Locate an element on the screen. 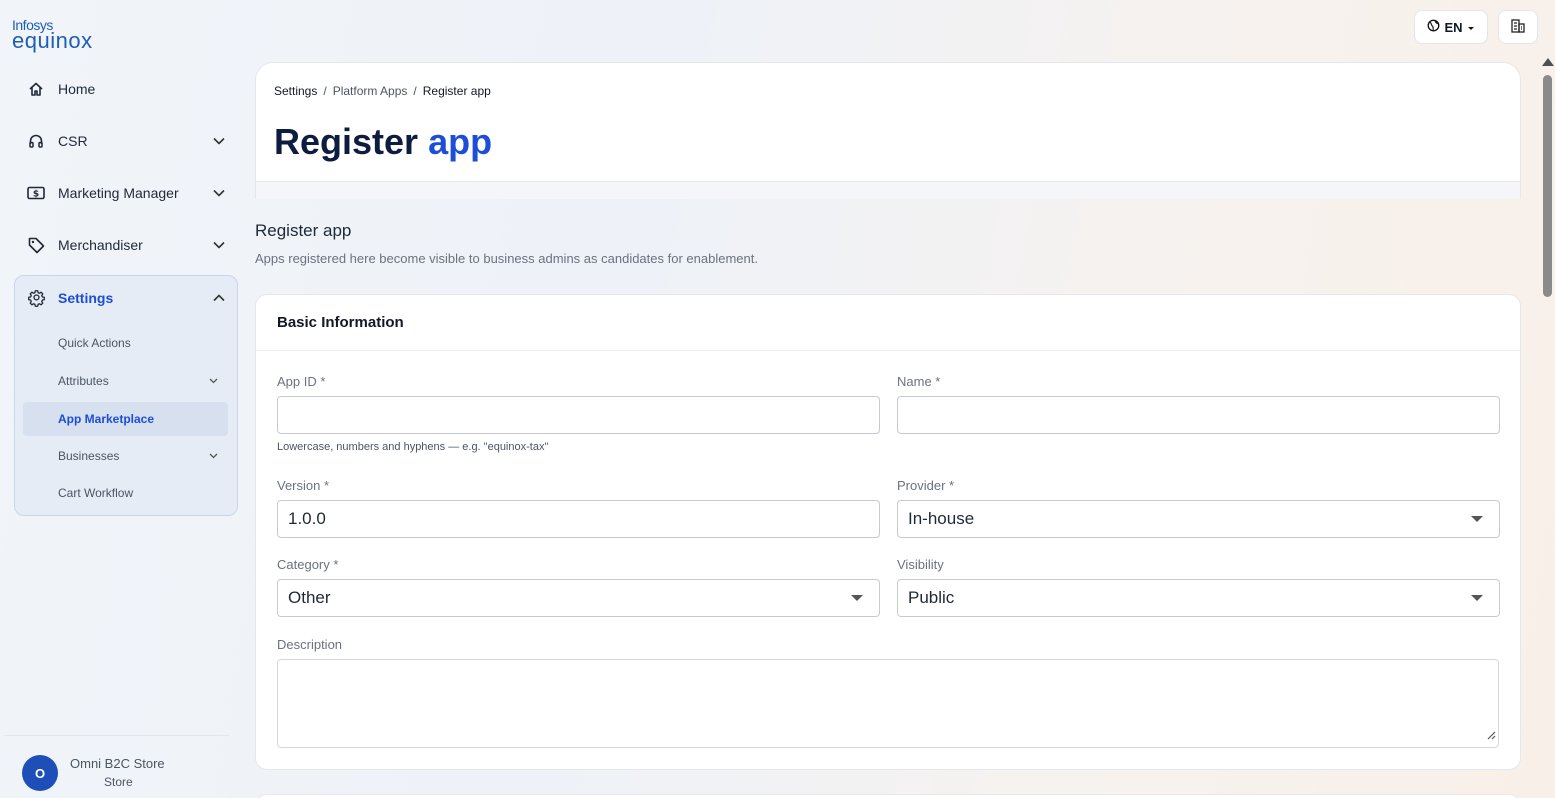 The image size is (1555, 798). sidebar-subitem-label: Businesses is located at coordinates (89, 456).